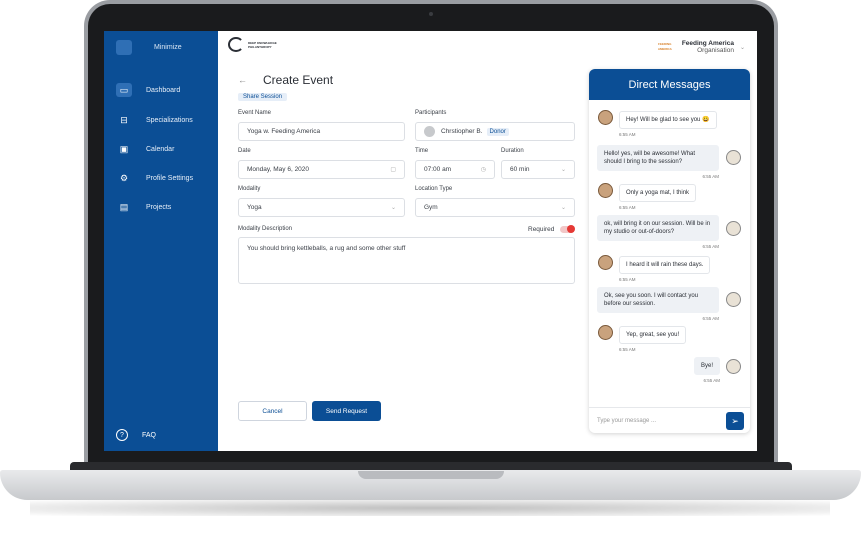 The height and width of the screenshot is (536, 861). Describe the element at coordinates (512, 151) in the screenshot. I see `duration-label: Duration` at that location.